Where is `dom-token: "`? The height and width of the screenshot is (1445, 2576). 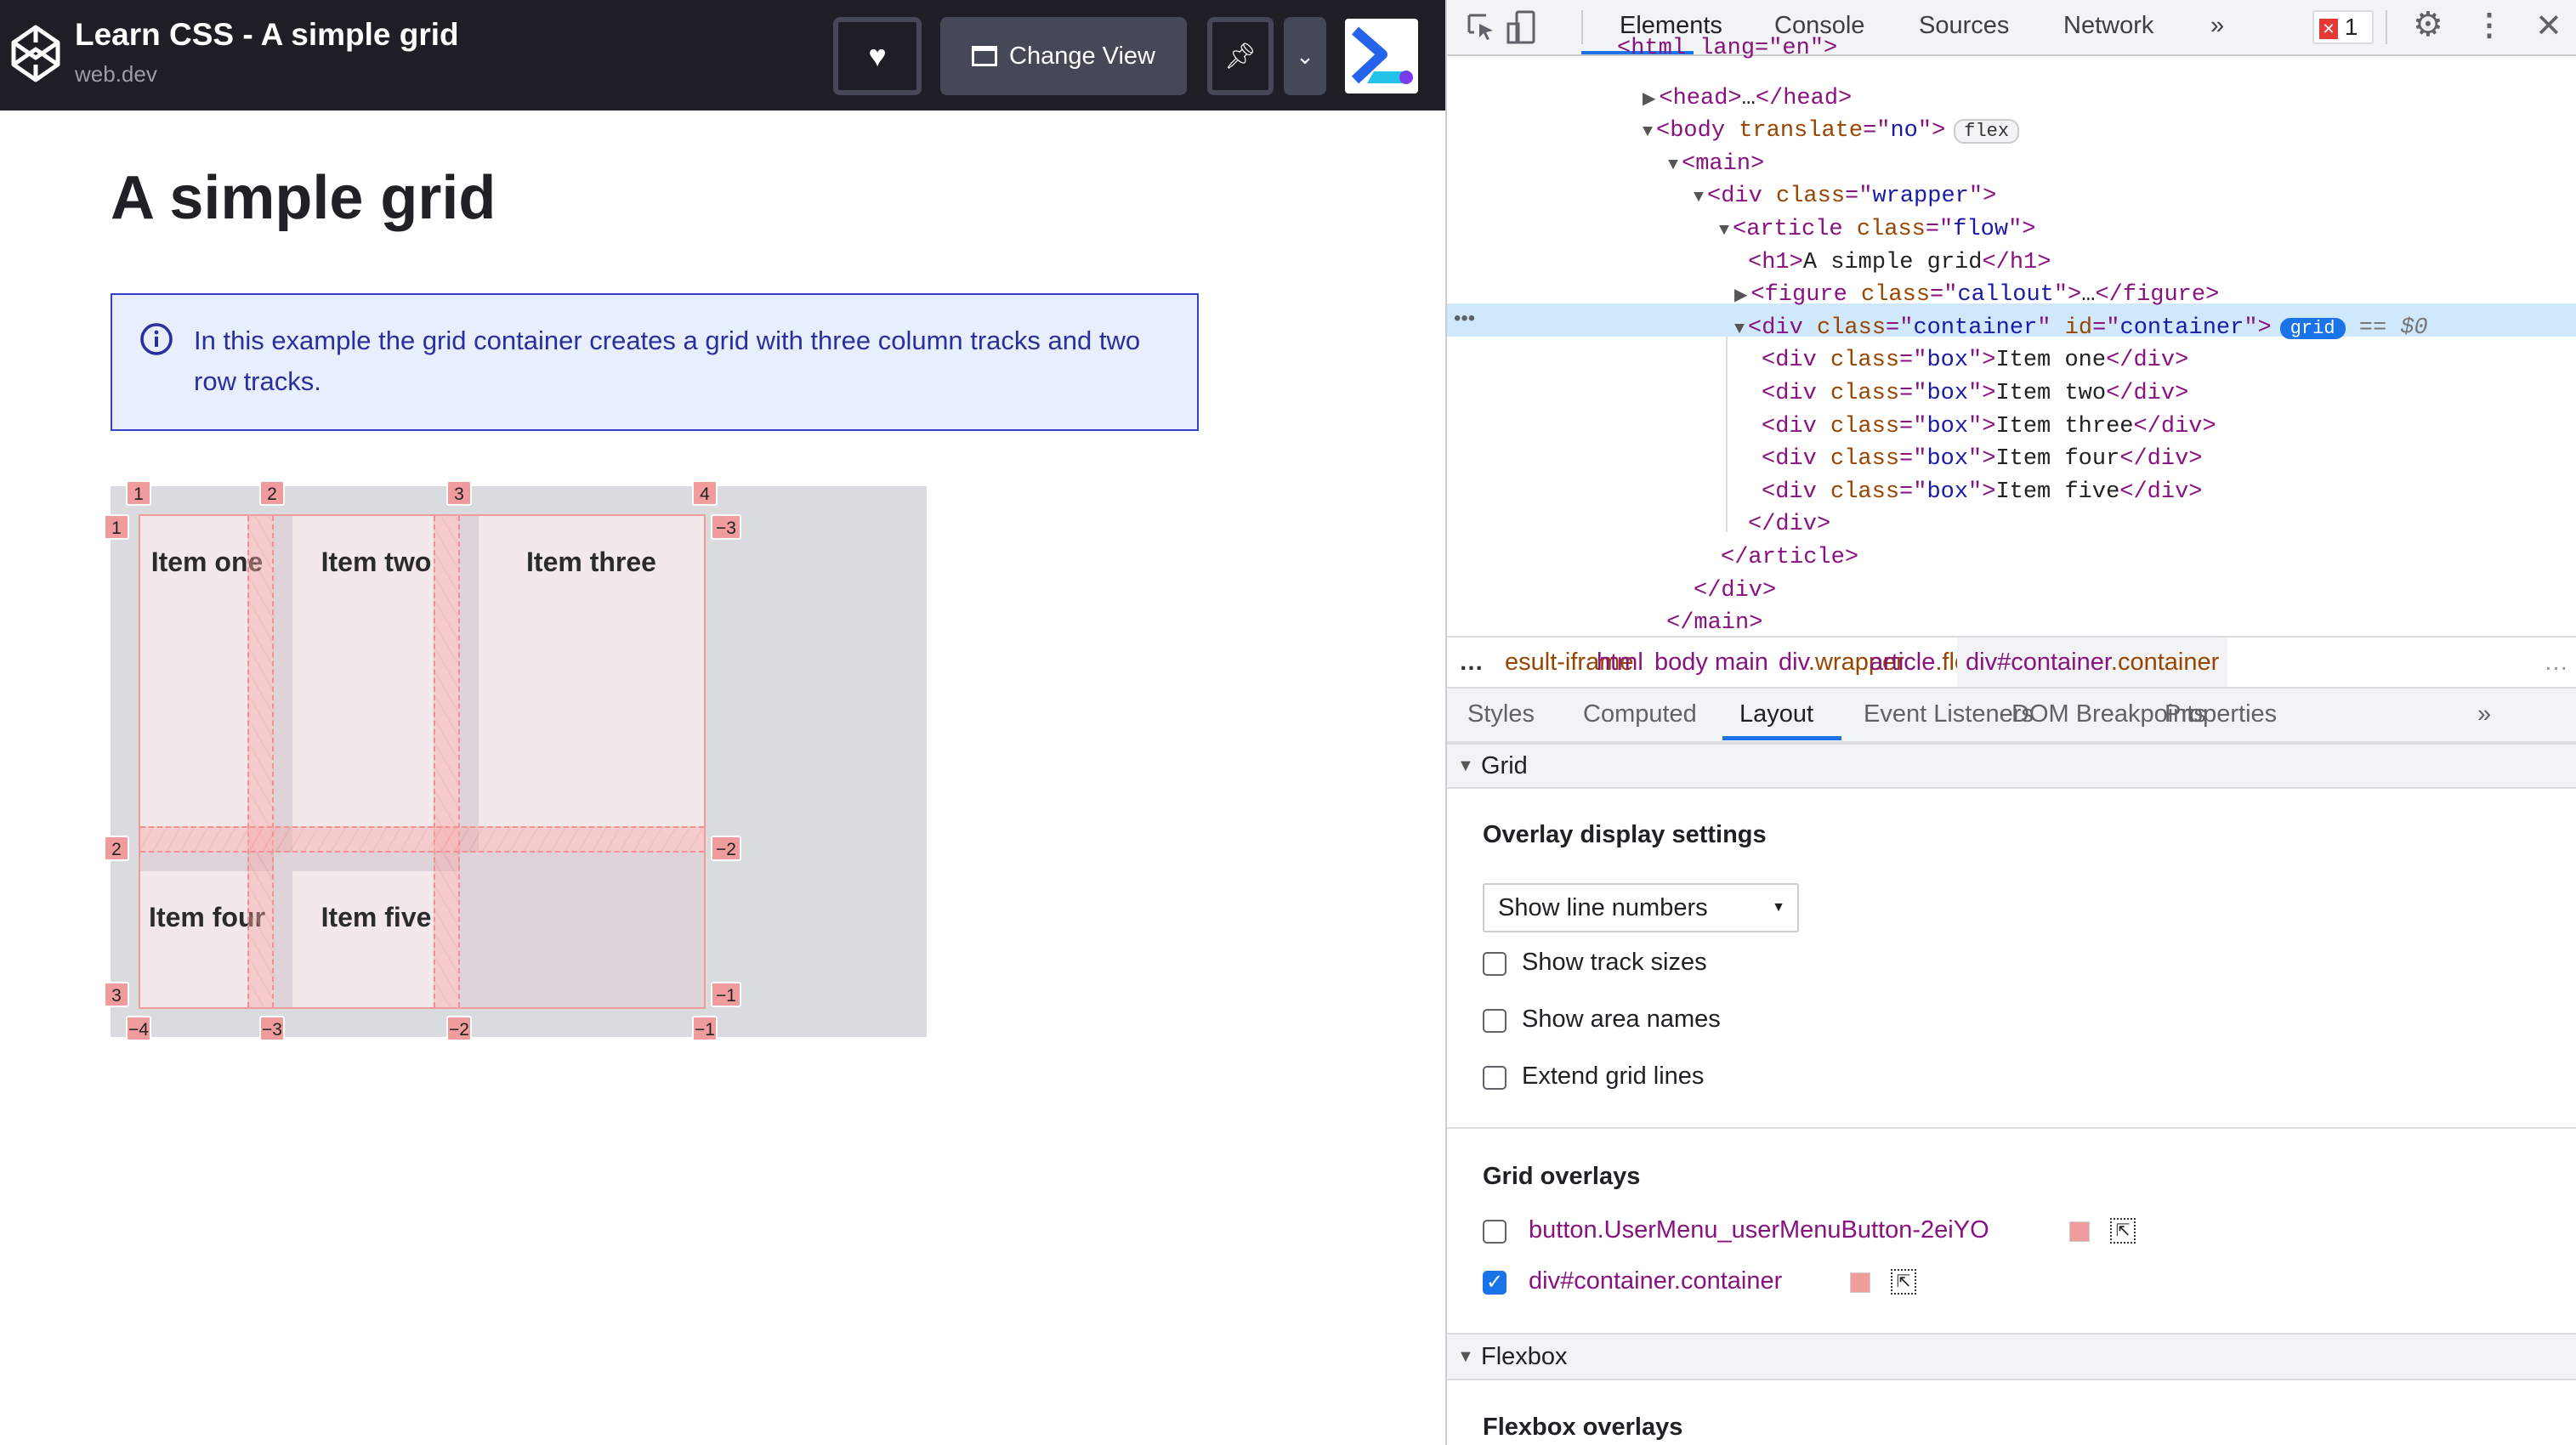
dom-token: " is located at coordinates (2051, 327).